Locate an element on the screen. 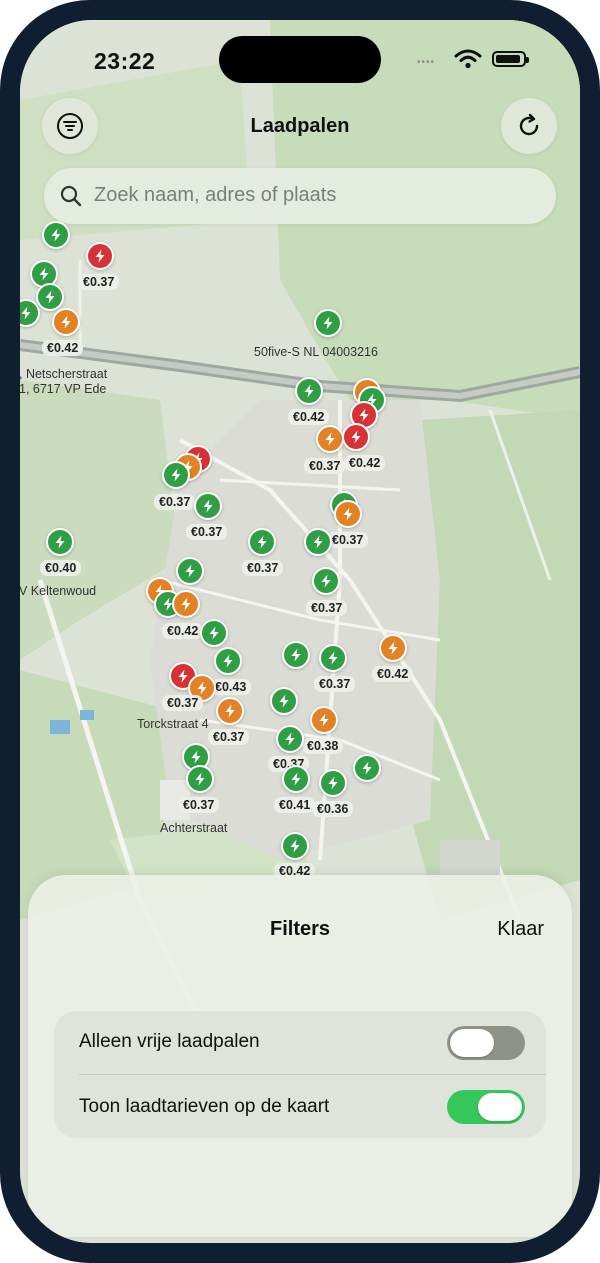 The height and width of the screenshot is (1263, 600). refresh-button is located at coordinates (529, 126).